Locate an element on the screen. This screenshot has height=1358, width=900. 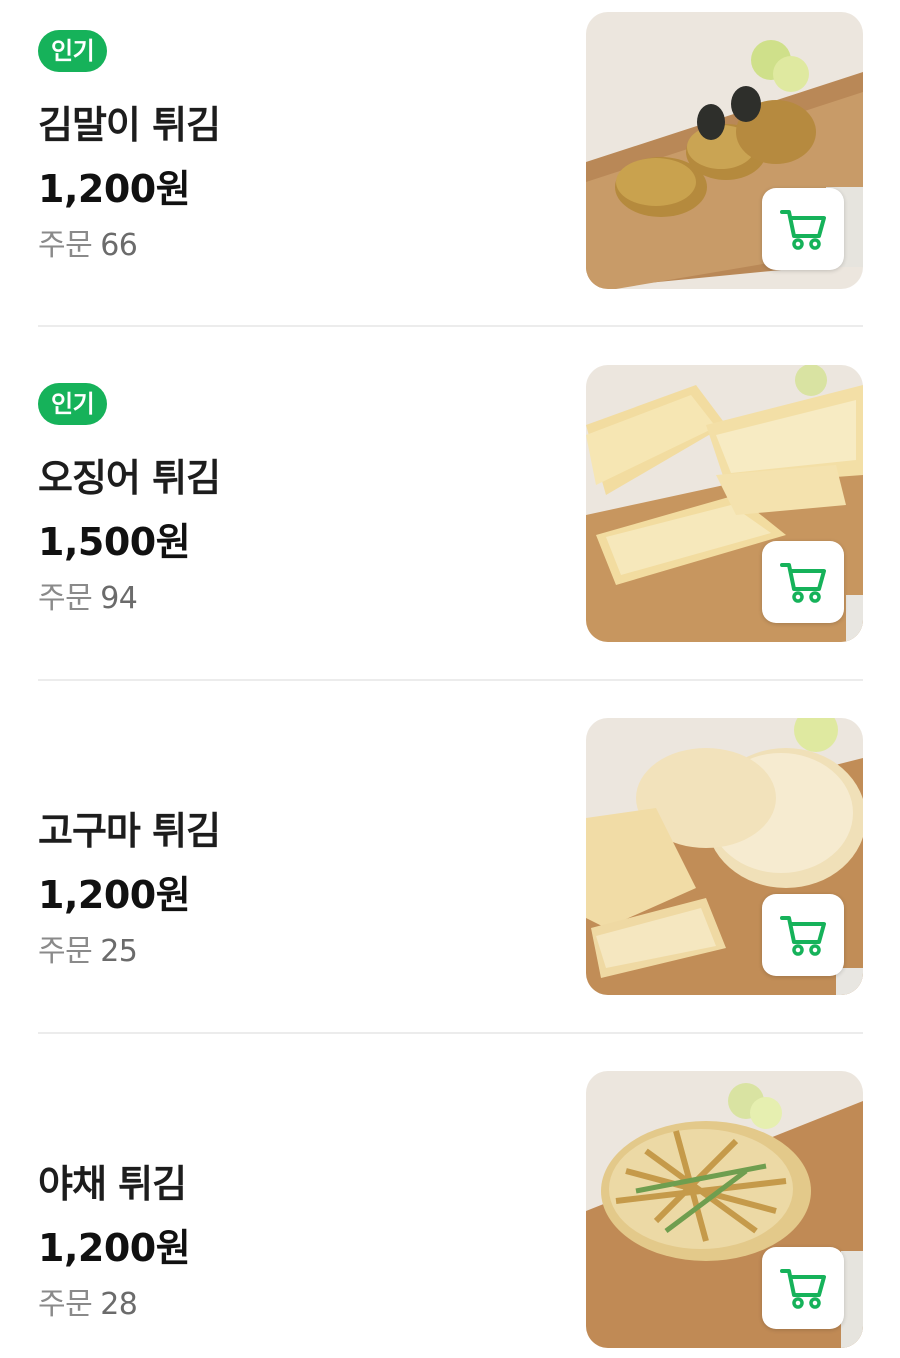
menu-item-orders: 주문 25 is located at coordinates (88, 948).